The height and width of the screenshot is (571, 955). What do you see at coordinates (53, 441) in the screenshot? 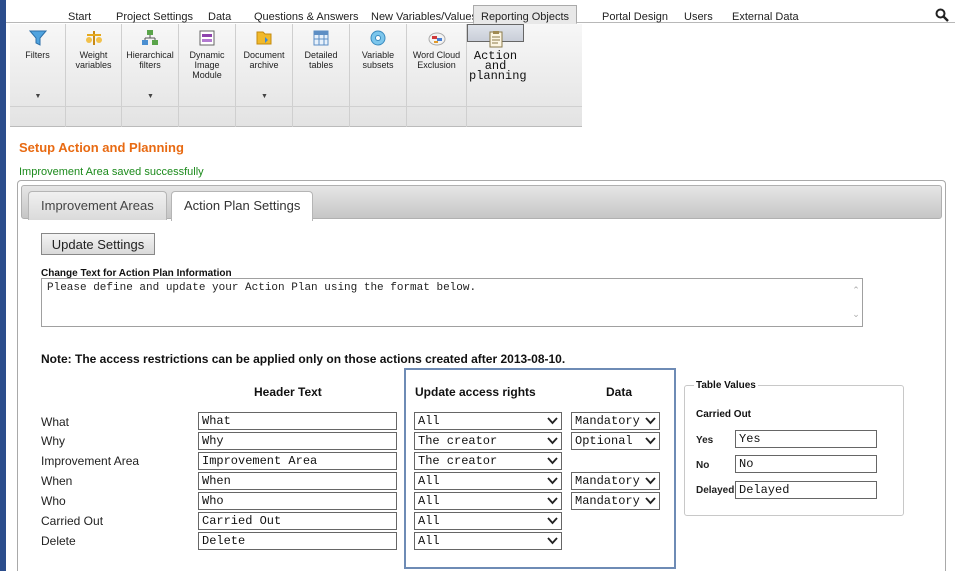
I see `row-label: Why` at bounding box center [53, 441].